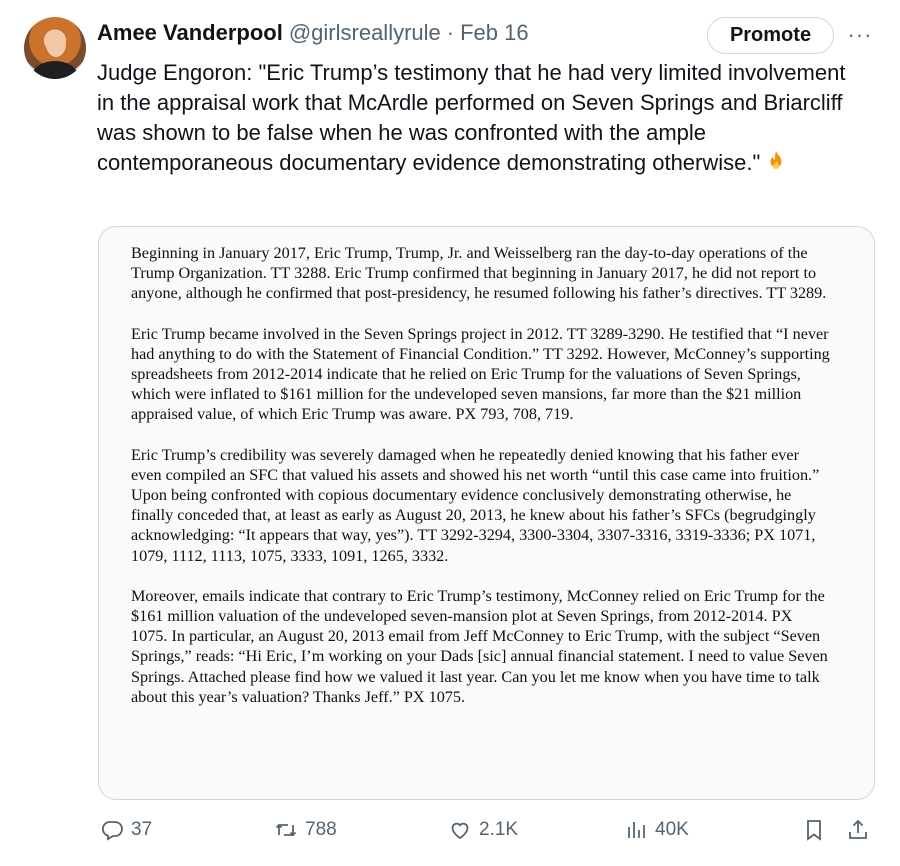  I want to click on reply-icon, so click(112, 831).